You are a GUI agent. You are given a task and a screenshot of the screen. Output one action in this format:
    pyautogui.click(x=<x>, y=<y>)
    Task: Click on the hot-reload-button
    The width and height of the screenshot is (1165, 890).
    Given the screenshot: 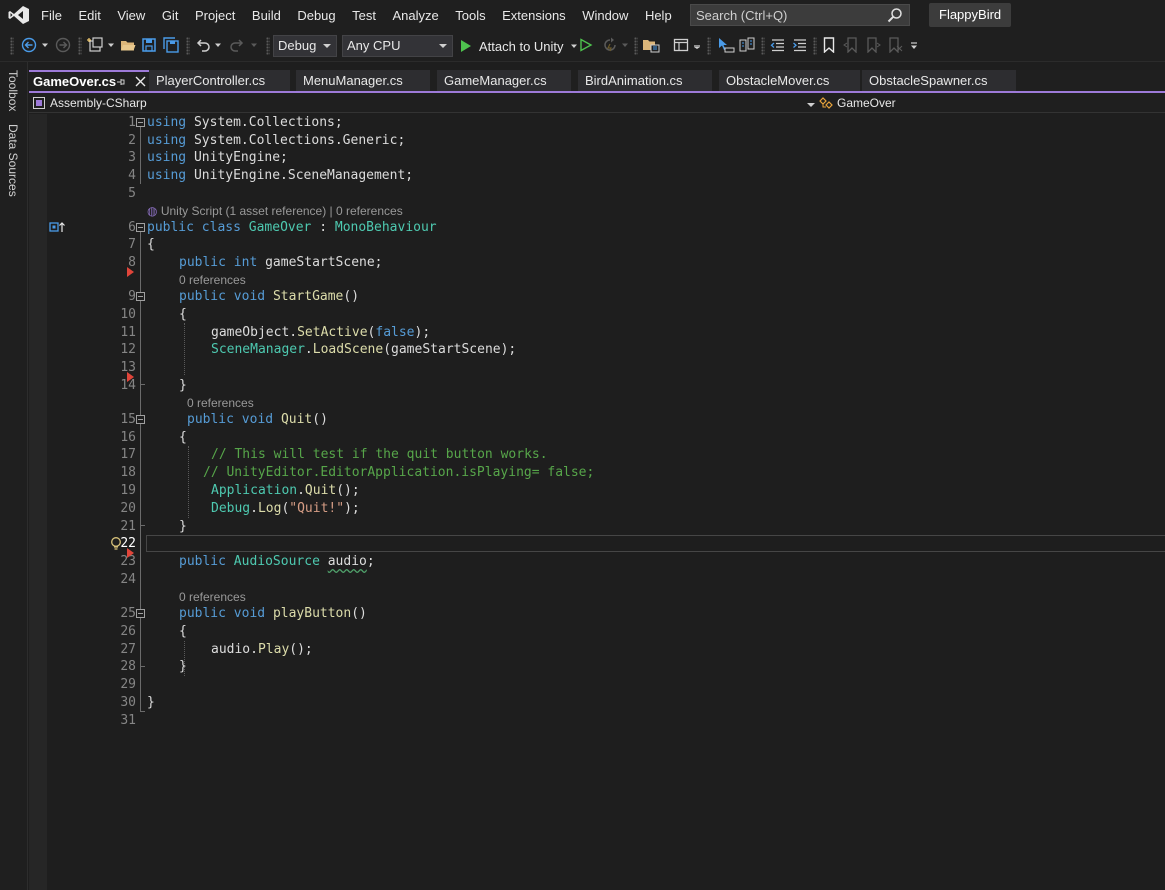 What is the action you would take?
    pyautogui.click(x=610, y=45)
    